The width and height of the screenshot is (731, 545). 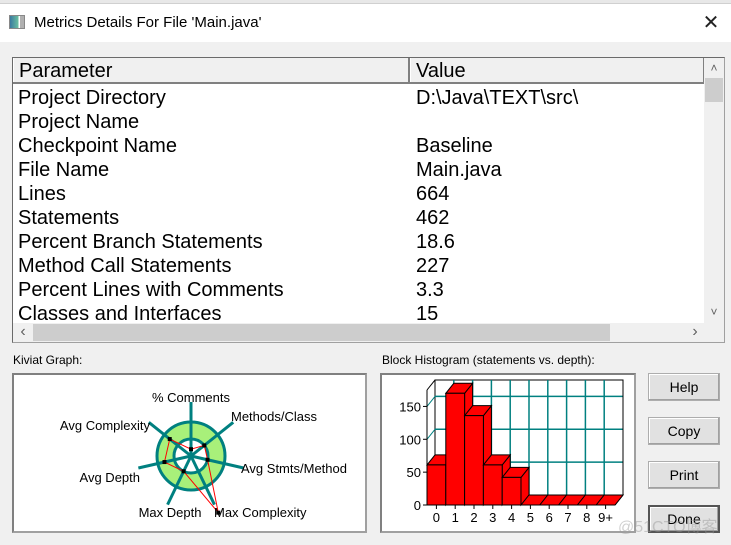 What do you see at coordinates (105, 425) in the screenshot?
I see `kiviat-axis-label: Avg Complexity` at bounding box center [105, 425].